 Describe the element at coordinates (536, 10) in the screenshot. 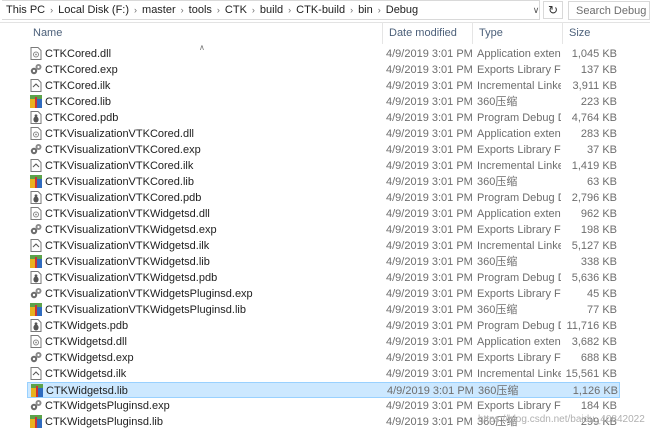

I see `chevron-down-icon: ∨` at that location.